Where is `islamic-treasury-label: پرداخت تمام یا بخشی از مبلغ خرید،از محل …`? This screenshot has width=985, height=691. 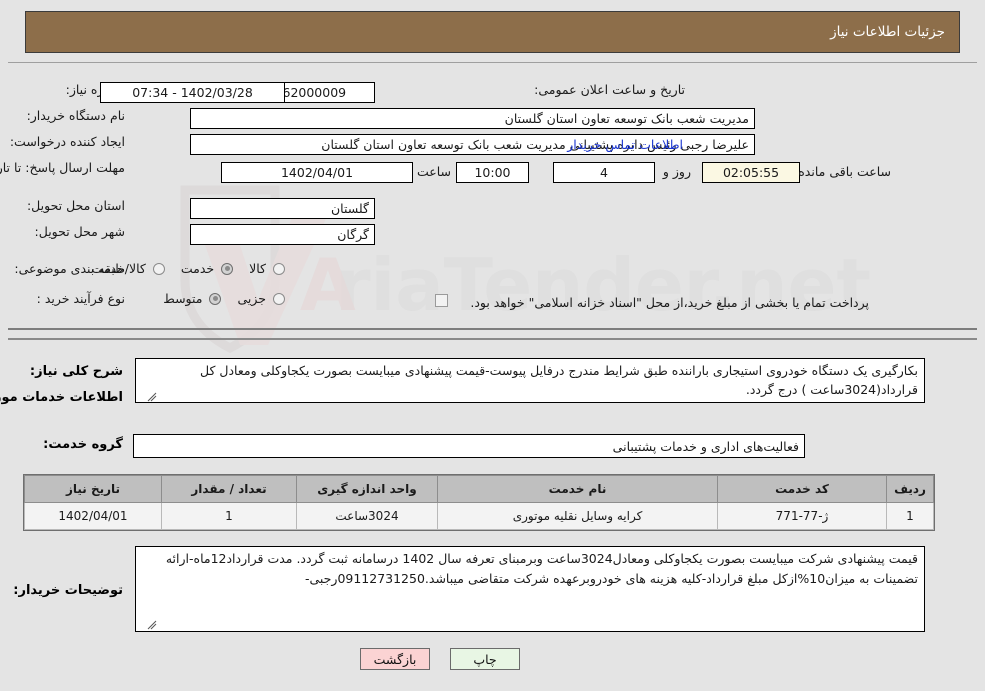
islamic-treasury-label: پرداخت تمام یا بخشی از مبلغ خرید،از محل … is located at coordinates (669, 302).